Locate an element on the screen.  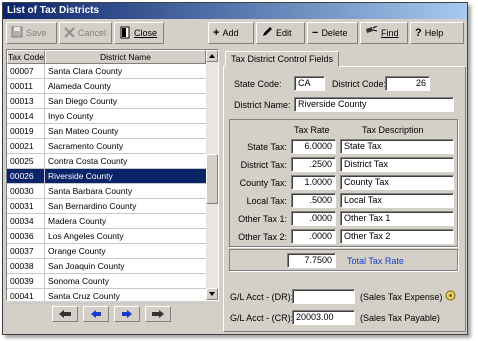
table-row: 00011 Alameda County is located at coordinates (106, 86).